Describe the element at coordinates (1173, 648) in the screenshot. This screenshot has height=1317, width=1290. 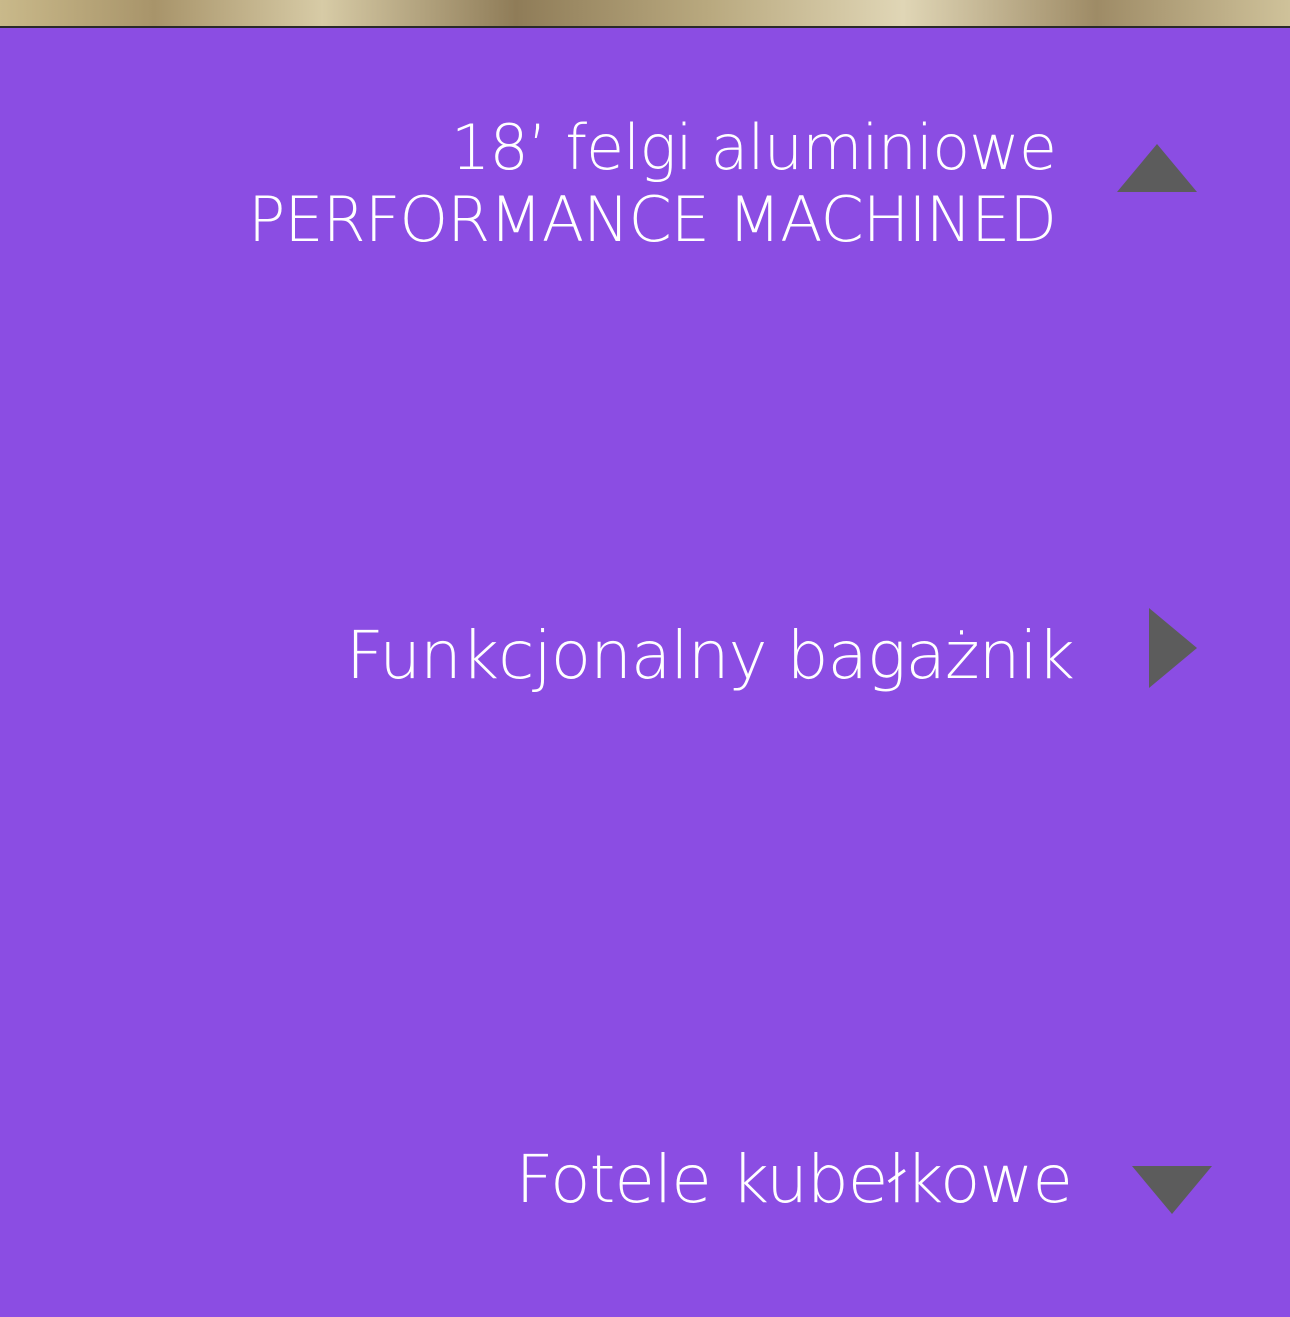
I see `triangle-right-icon` at that location.